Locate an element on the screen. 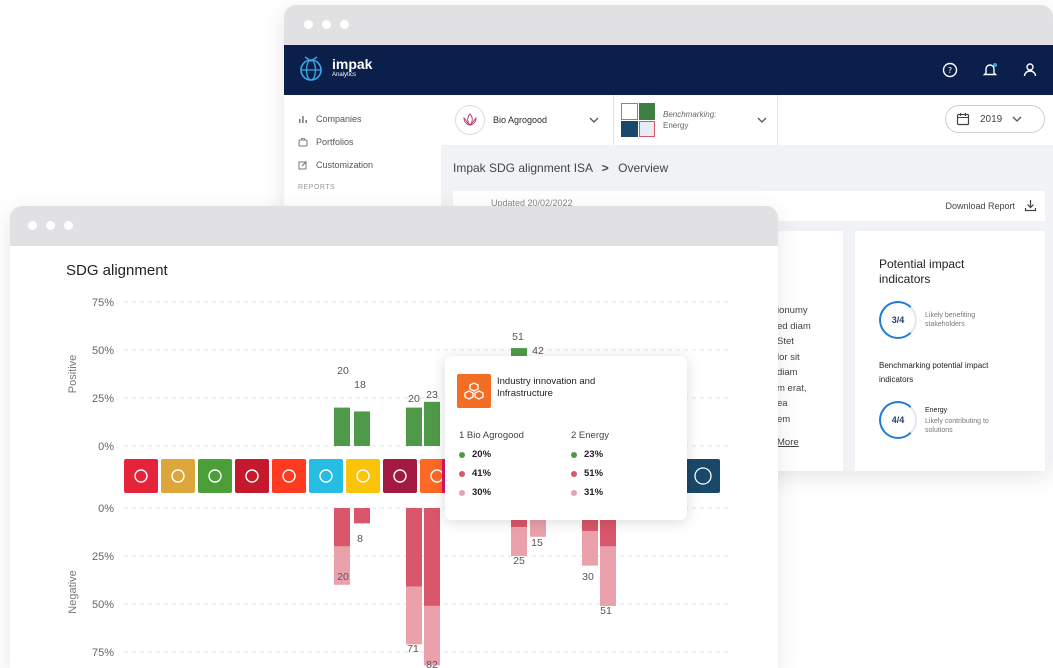 The image size is (1053, 668). sdg9-icon is located at coordinates (474, 391).